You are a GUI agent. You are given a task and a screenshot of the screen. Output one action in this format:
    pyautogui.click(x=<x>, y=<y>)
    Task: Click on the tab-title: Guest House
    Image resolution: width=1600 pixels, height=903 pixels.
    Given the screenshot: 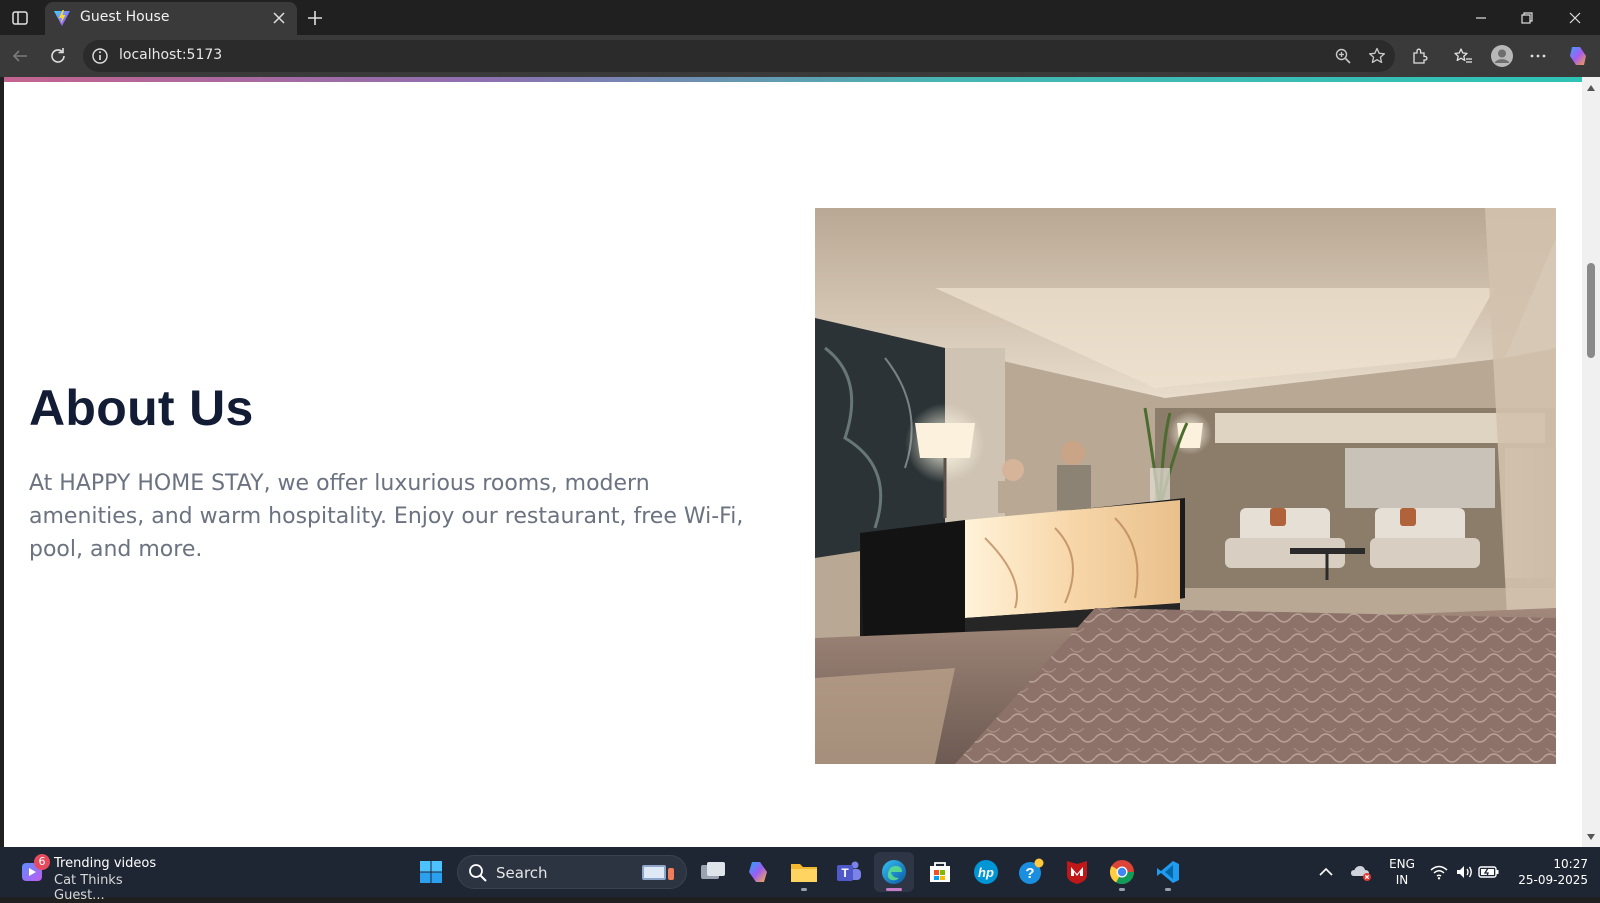 What is the action you would take?
    pyautogui.click(x=125, y=17)
    